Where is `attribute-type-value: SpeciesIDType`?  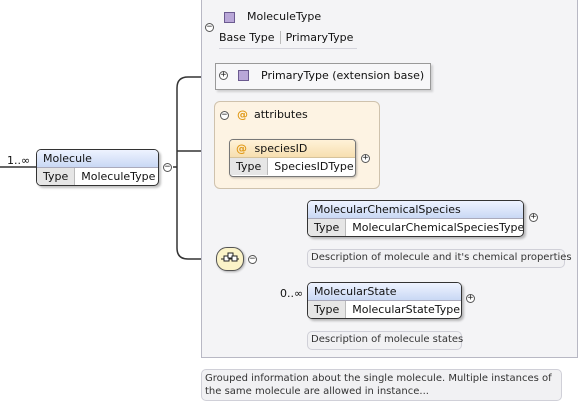 attribute-type-value: SpeciesIDType is located at coordinates (314, 166).